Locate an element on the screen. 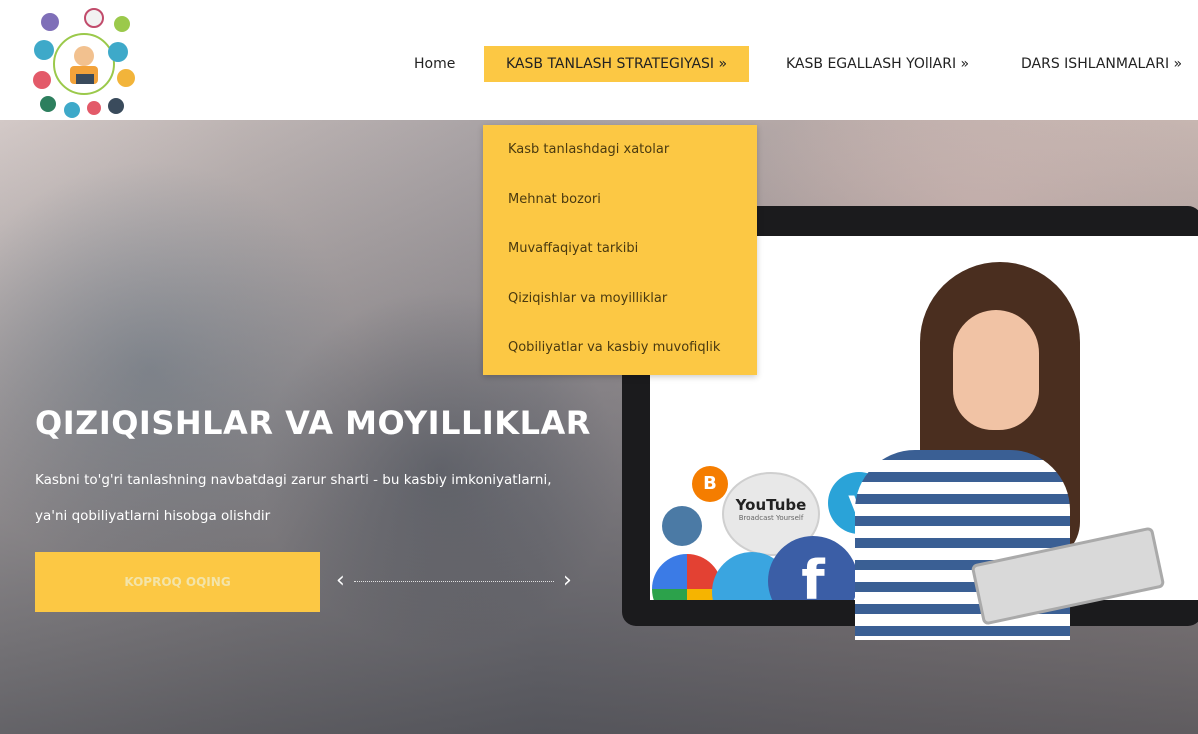 The width and height of the screenshot is (1198, 734). blogger-icon: B is located at coordinates (710, 484).